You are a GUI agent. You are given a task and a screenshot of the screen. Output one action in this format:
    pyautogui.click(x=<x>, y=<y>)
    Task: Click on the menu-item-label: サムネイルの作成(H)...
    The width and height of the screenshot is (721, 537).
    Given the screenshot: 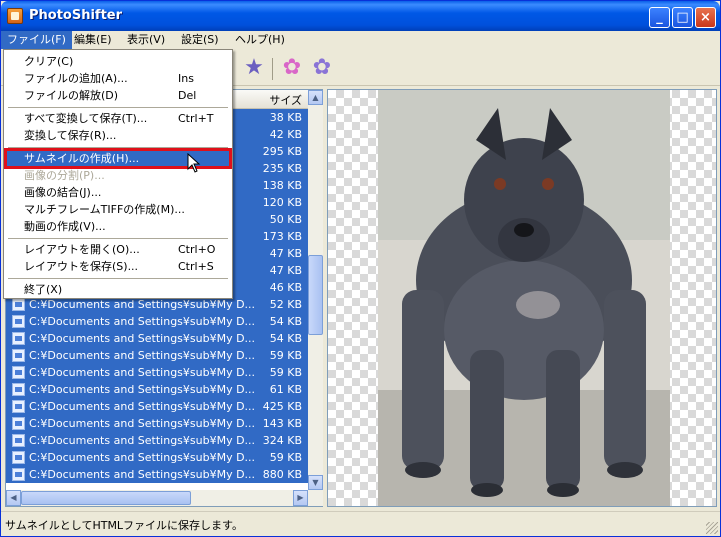 What is the action you would take?
    pyautogui.click(x=82, y=158)
    